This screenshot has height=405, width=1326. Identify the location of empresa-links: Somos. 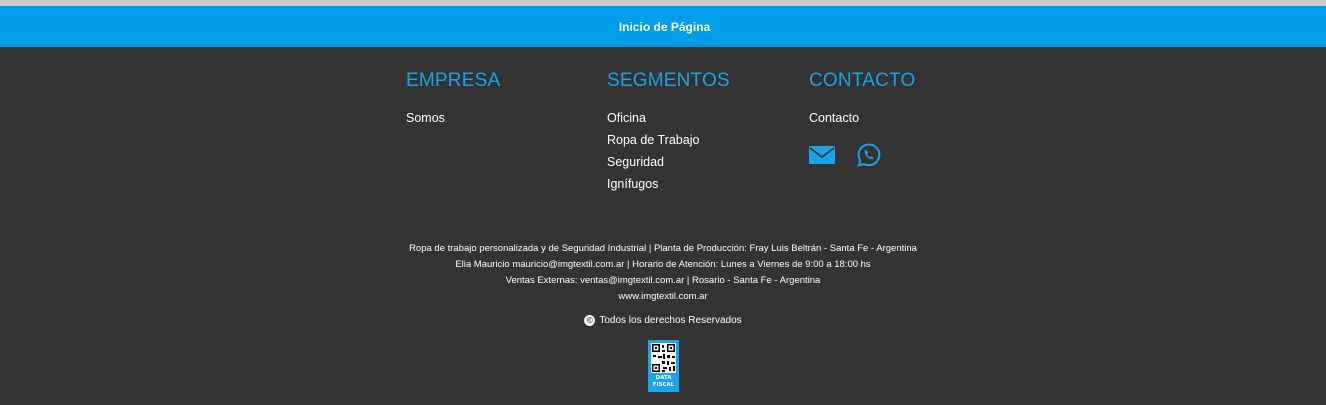
(453, 118).